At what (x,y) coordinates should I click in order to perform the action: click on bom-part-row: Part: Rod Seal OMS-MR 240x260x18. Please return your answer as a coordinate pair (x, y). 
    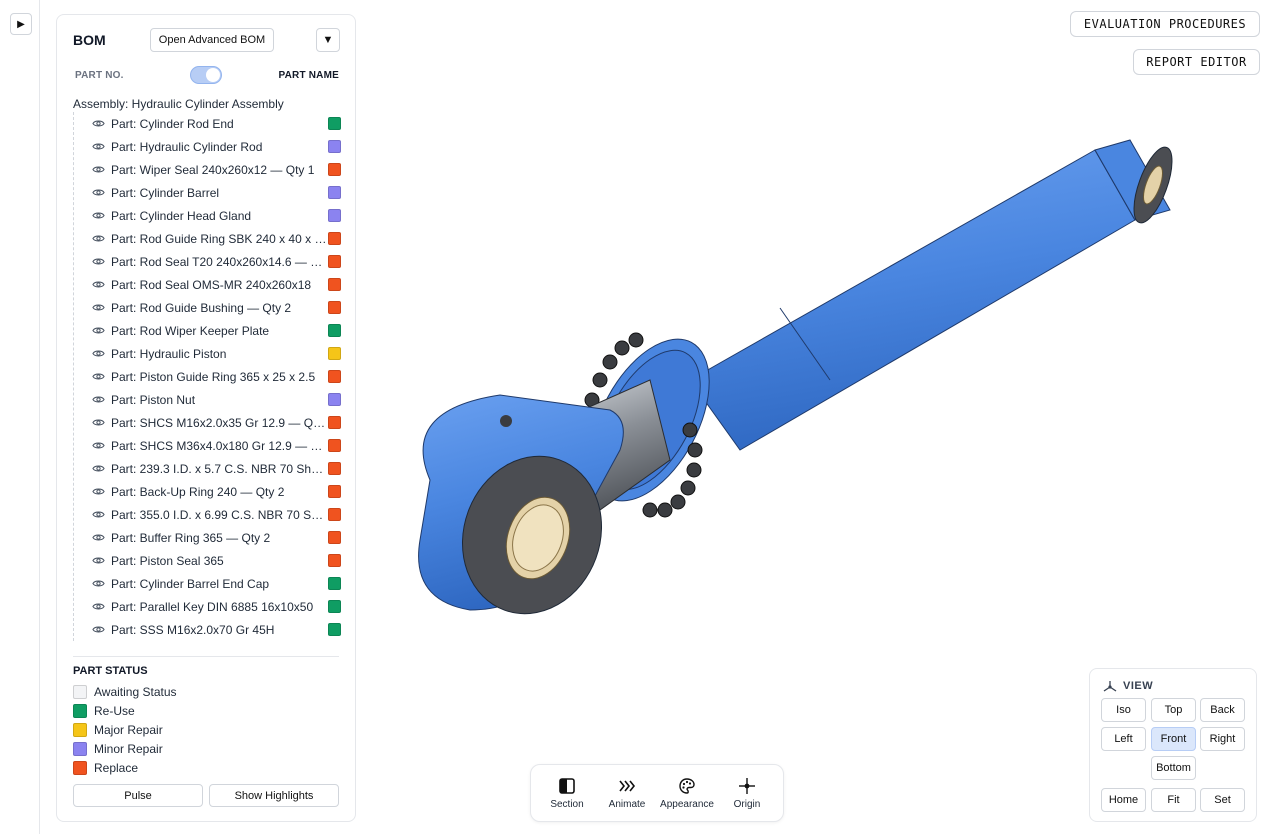
    Looking at the image, I should click on (207, 284).